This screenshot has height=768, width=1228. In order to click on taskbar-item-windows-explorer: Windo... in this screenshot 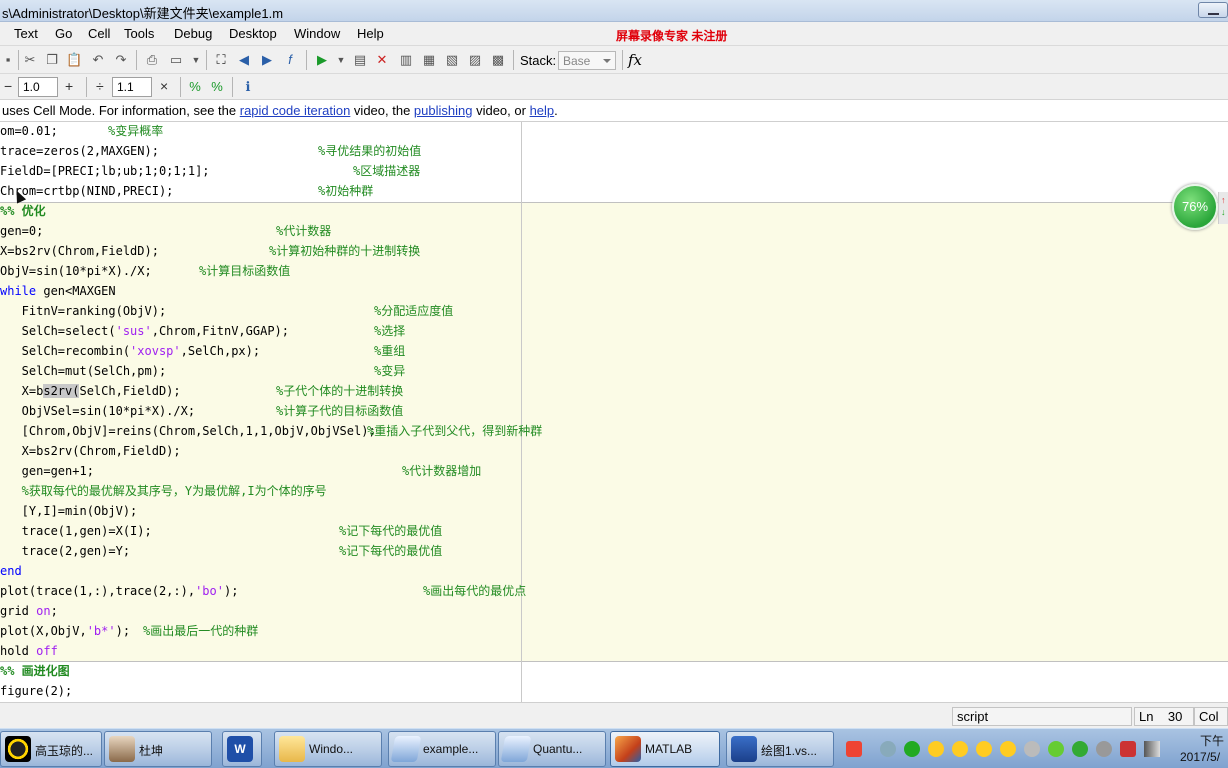, I will do `click(328, 749)`.